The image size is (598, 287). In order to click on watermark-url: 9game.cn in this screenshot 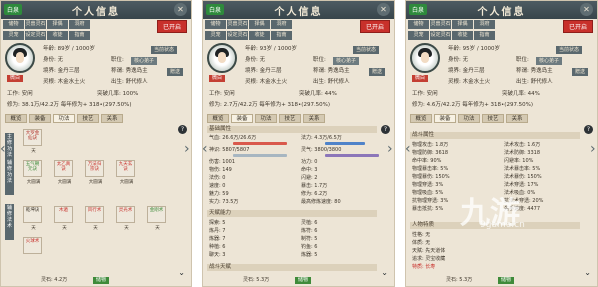, I will do `click(502, 225)`.